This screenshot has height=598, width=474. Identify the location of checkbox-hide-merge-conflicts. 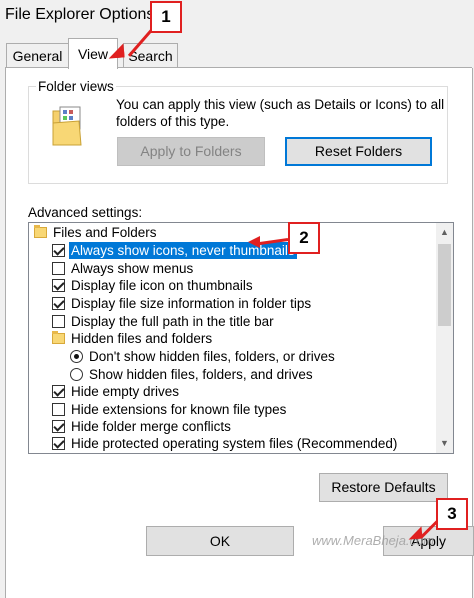
(58, 426).